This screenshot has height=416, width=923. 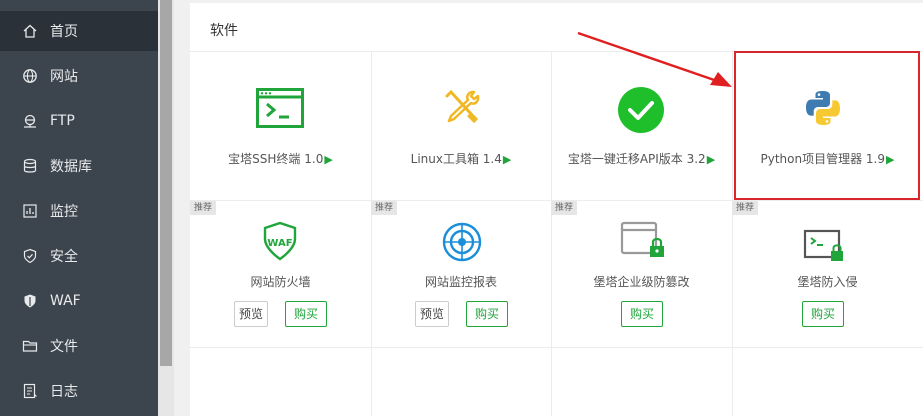 I want to click on software-name: 宝塔一键迁移API版本 3.2▶, so click(x=641, y=158).